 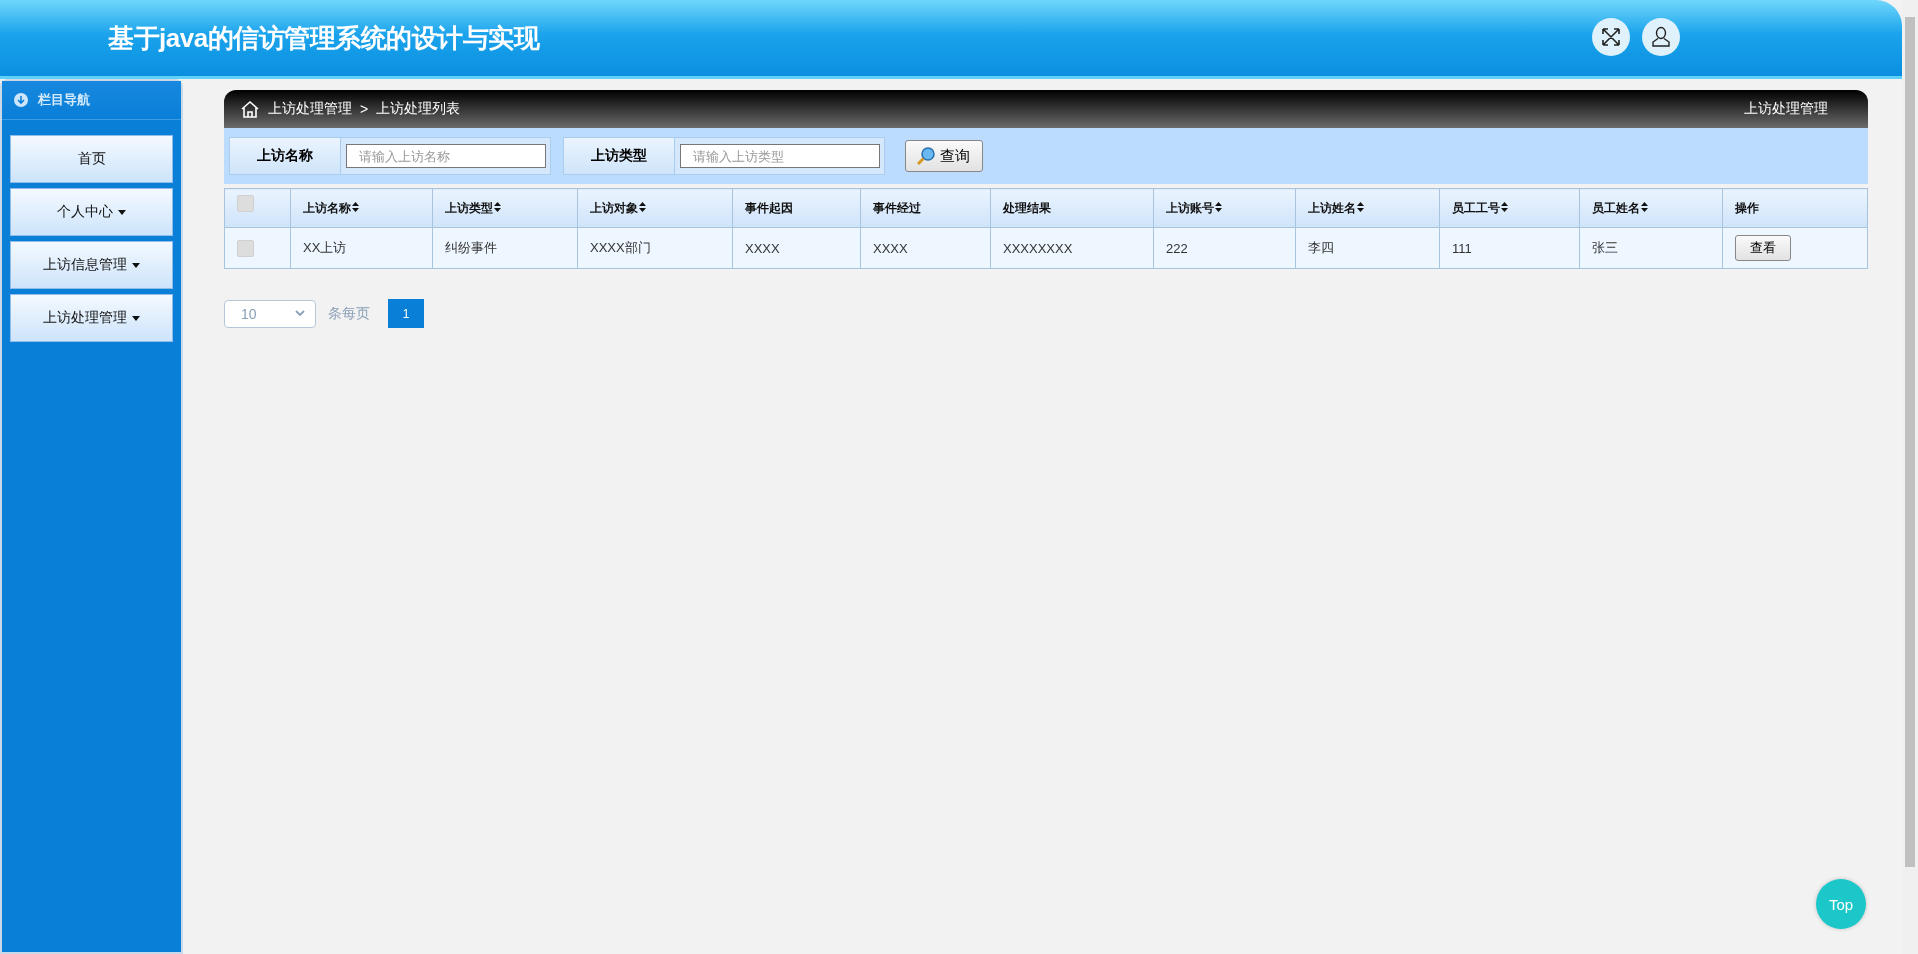 I want to click on sidebar-item: 上访处理管理, so click(x=91, y=318).